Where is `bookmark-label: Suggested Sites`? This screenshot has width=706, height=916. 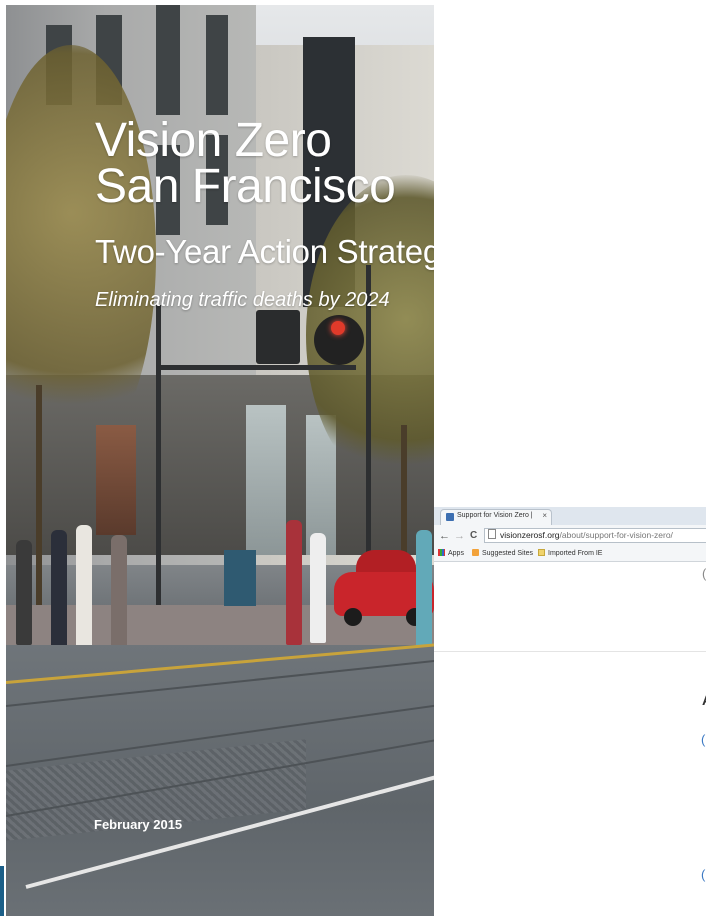 bookmark-label: Suggested Sites is located at coordinates (507, 553).